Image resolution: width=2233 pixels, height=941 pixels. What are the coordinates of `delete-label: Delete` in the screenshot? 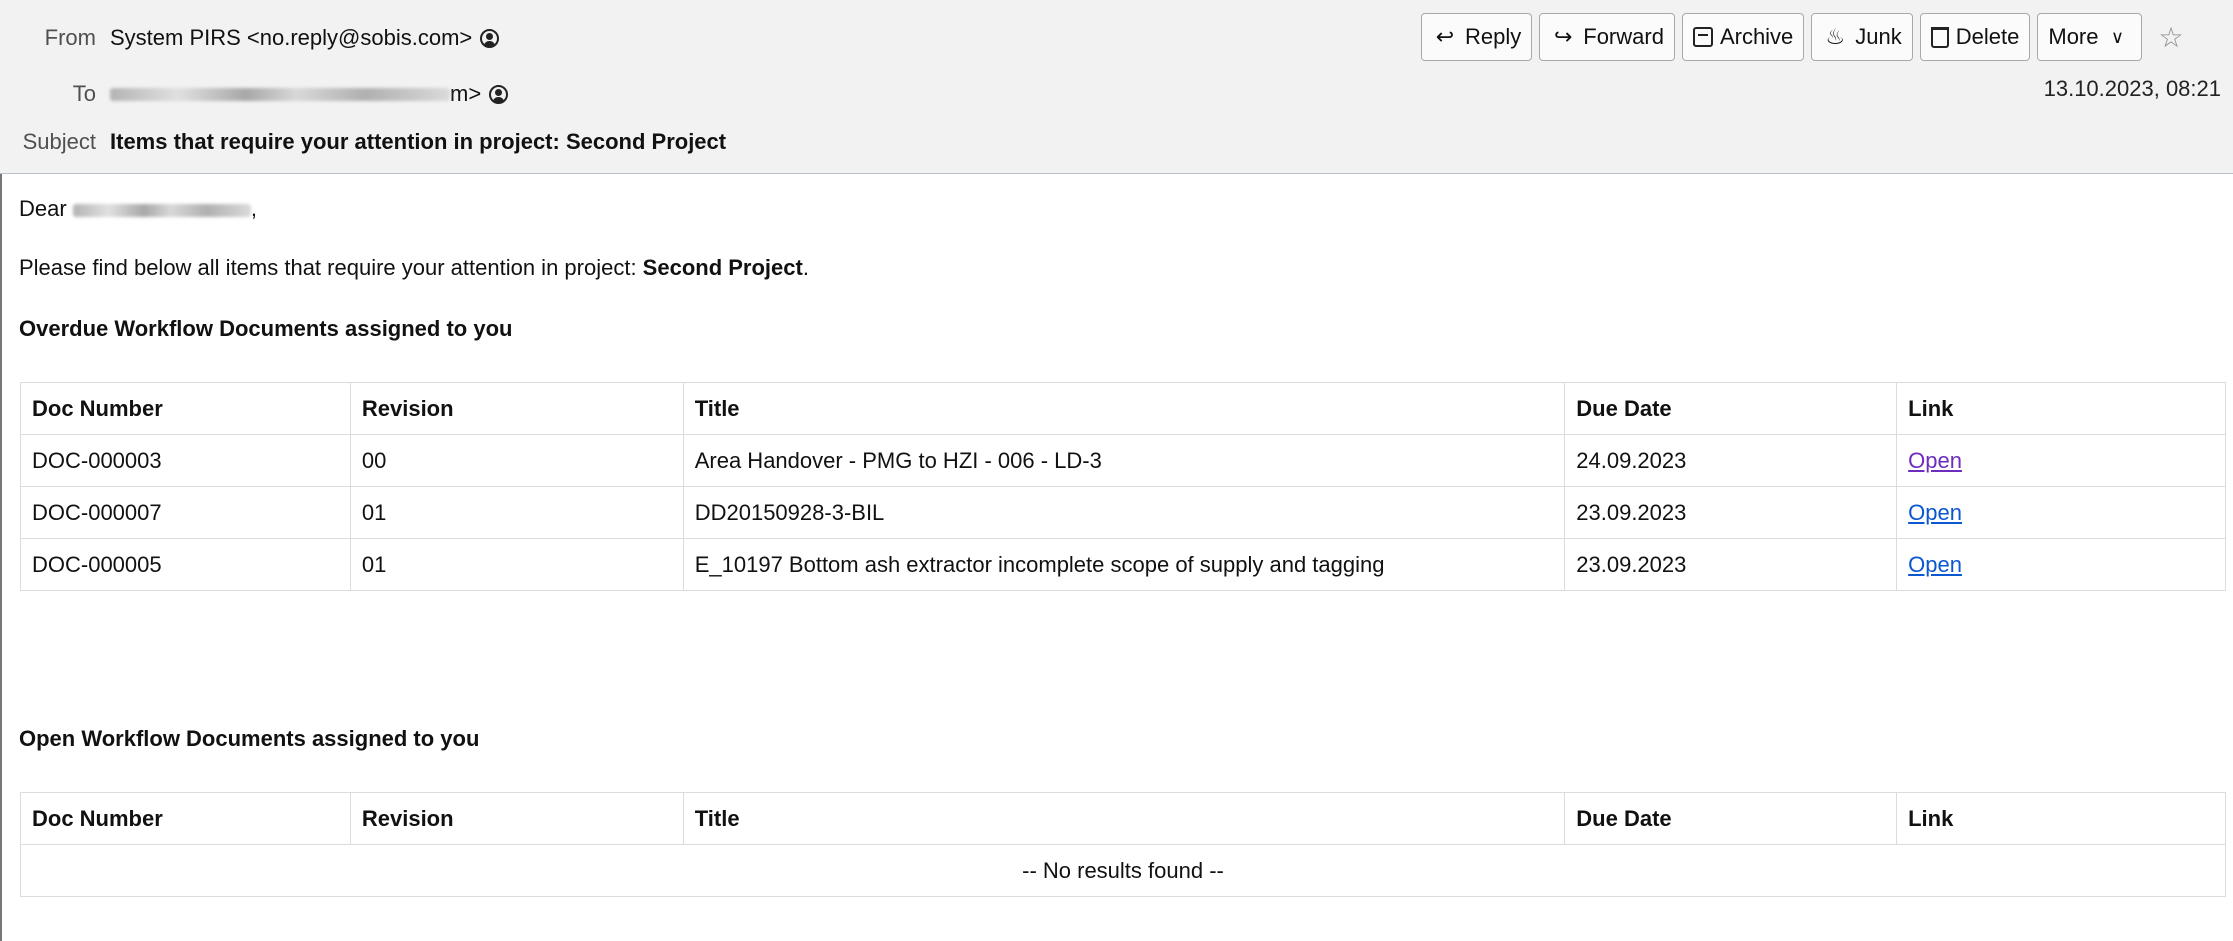 It's located at (1987, 36).